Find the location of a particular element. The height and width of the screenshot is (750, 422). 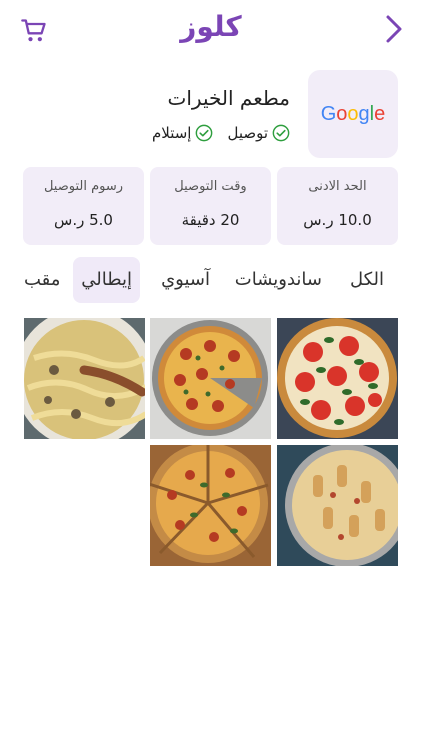

app-title: كلوز is located at coordinates (211, 26).